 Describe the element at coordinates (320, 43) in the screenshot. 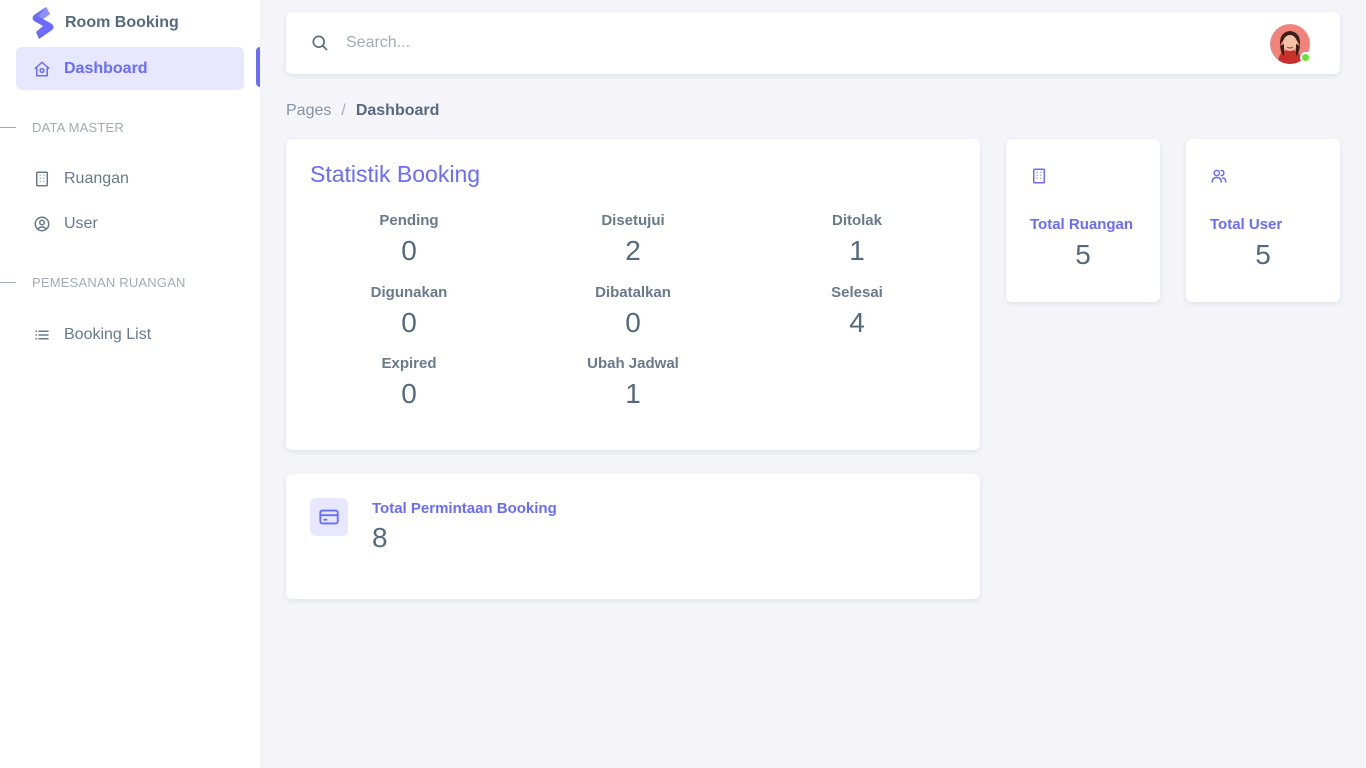

I see `search-icon` at that location.